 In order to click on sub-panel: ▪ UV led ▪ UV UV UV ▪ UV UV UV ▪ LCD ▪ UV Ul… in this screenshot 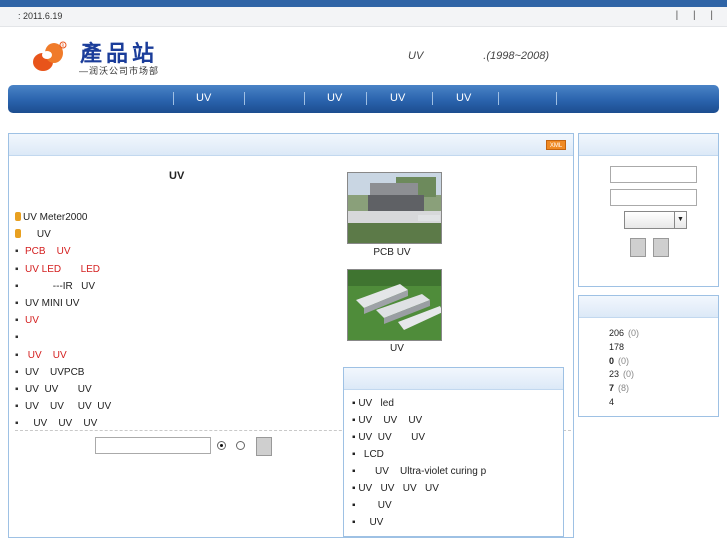, I will do `click(453, 452)`.